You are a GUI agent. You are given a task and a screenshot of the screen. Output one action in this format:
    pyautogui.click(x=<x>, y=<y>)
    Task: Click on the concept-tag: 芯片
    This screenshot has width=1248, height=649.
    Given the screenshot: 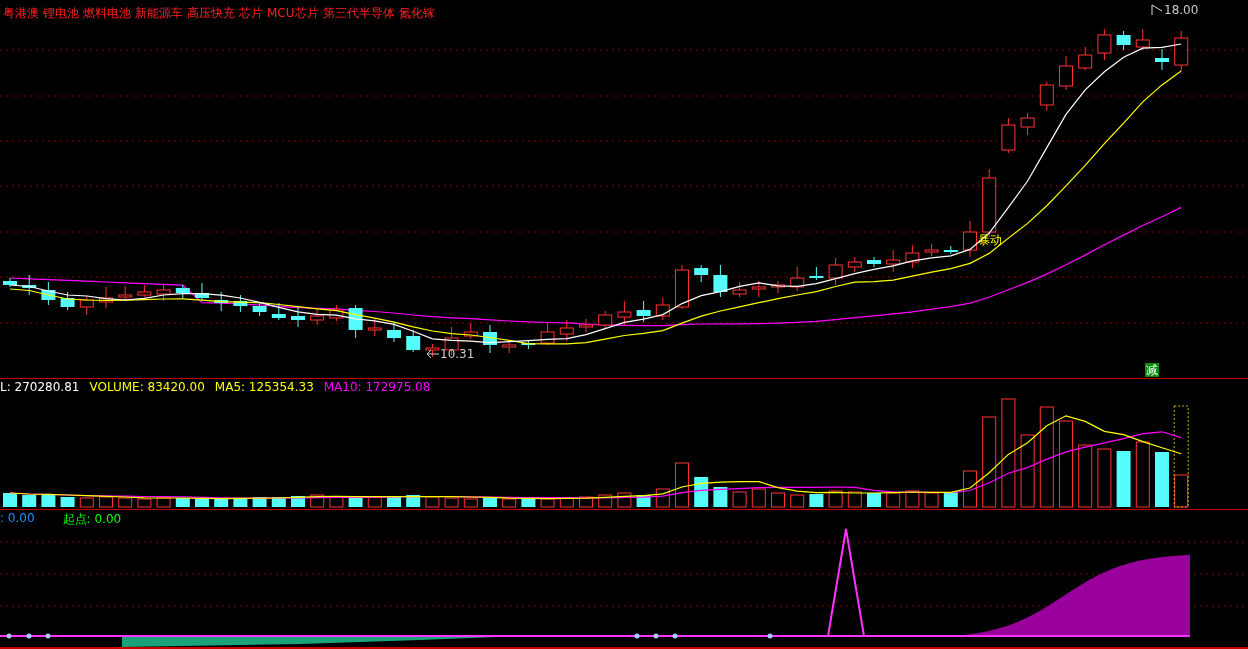 What is the action you would take?
    pyautogui.click(x=251, y=13)
    